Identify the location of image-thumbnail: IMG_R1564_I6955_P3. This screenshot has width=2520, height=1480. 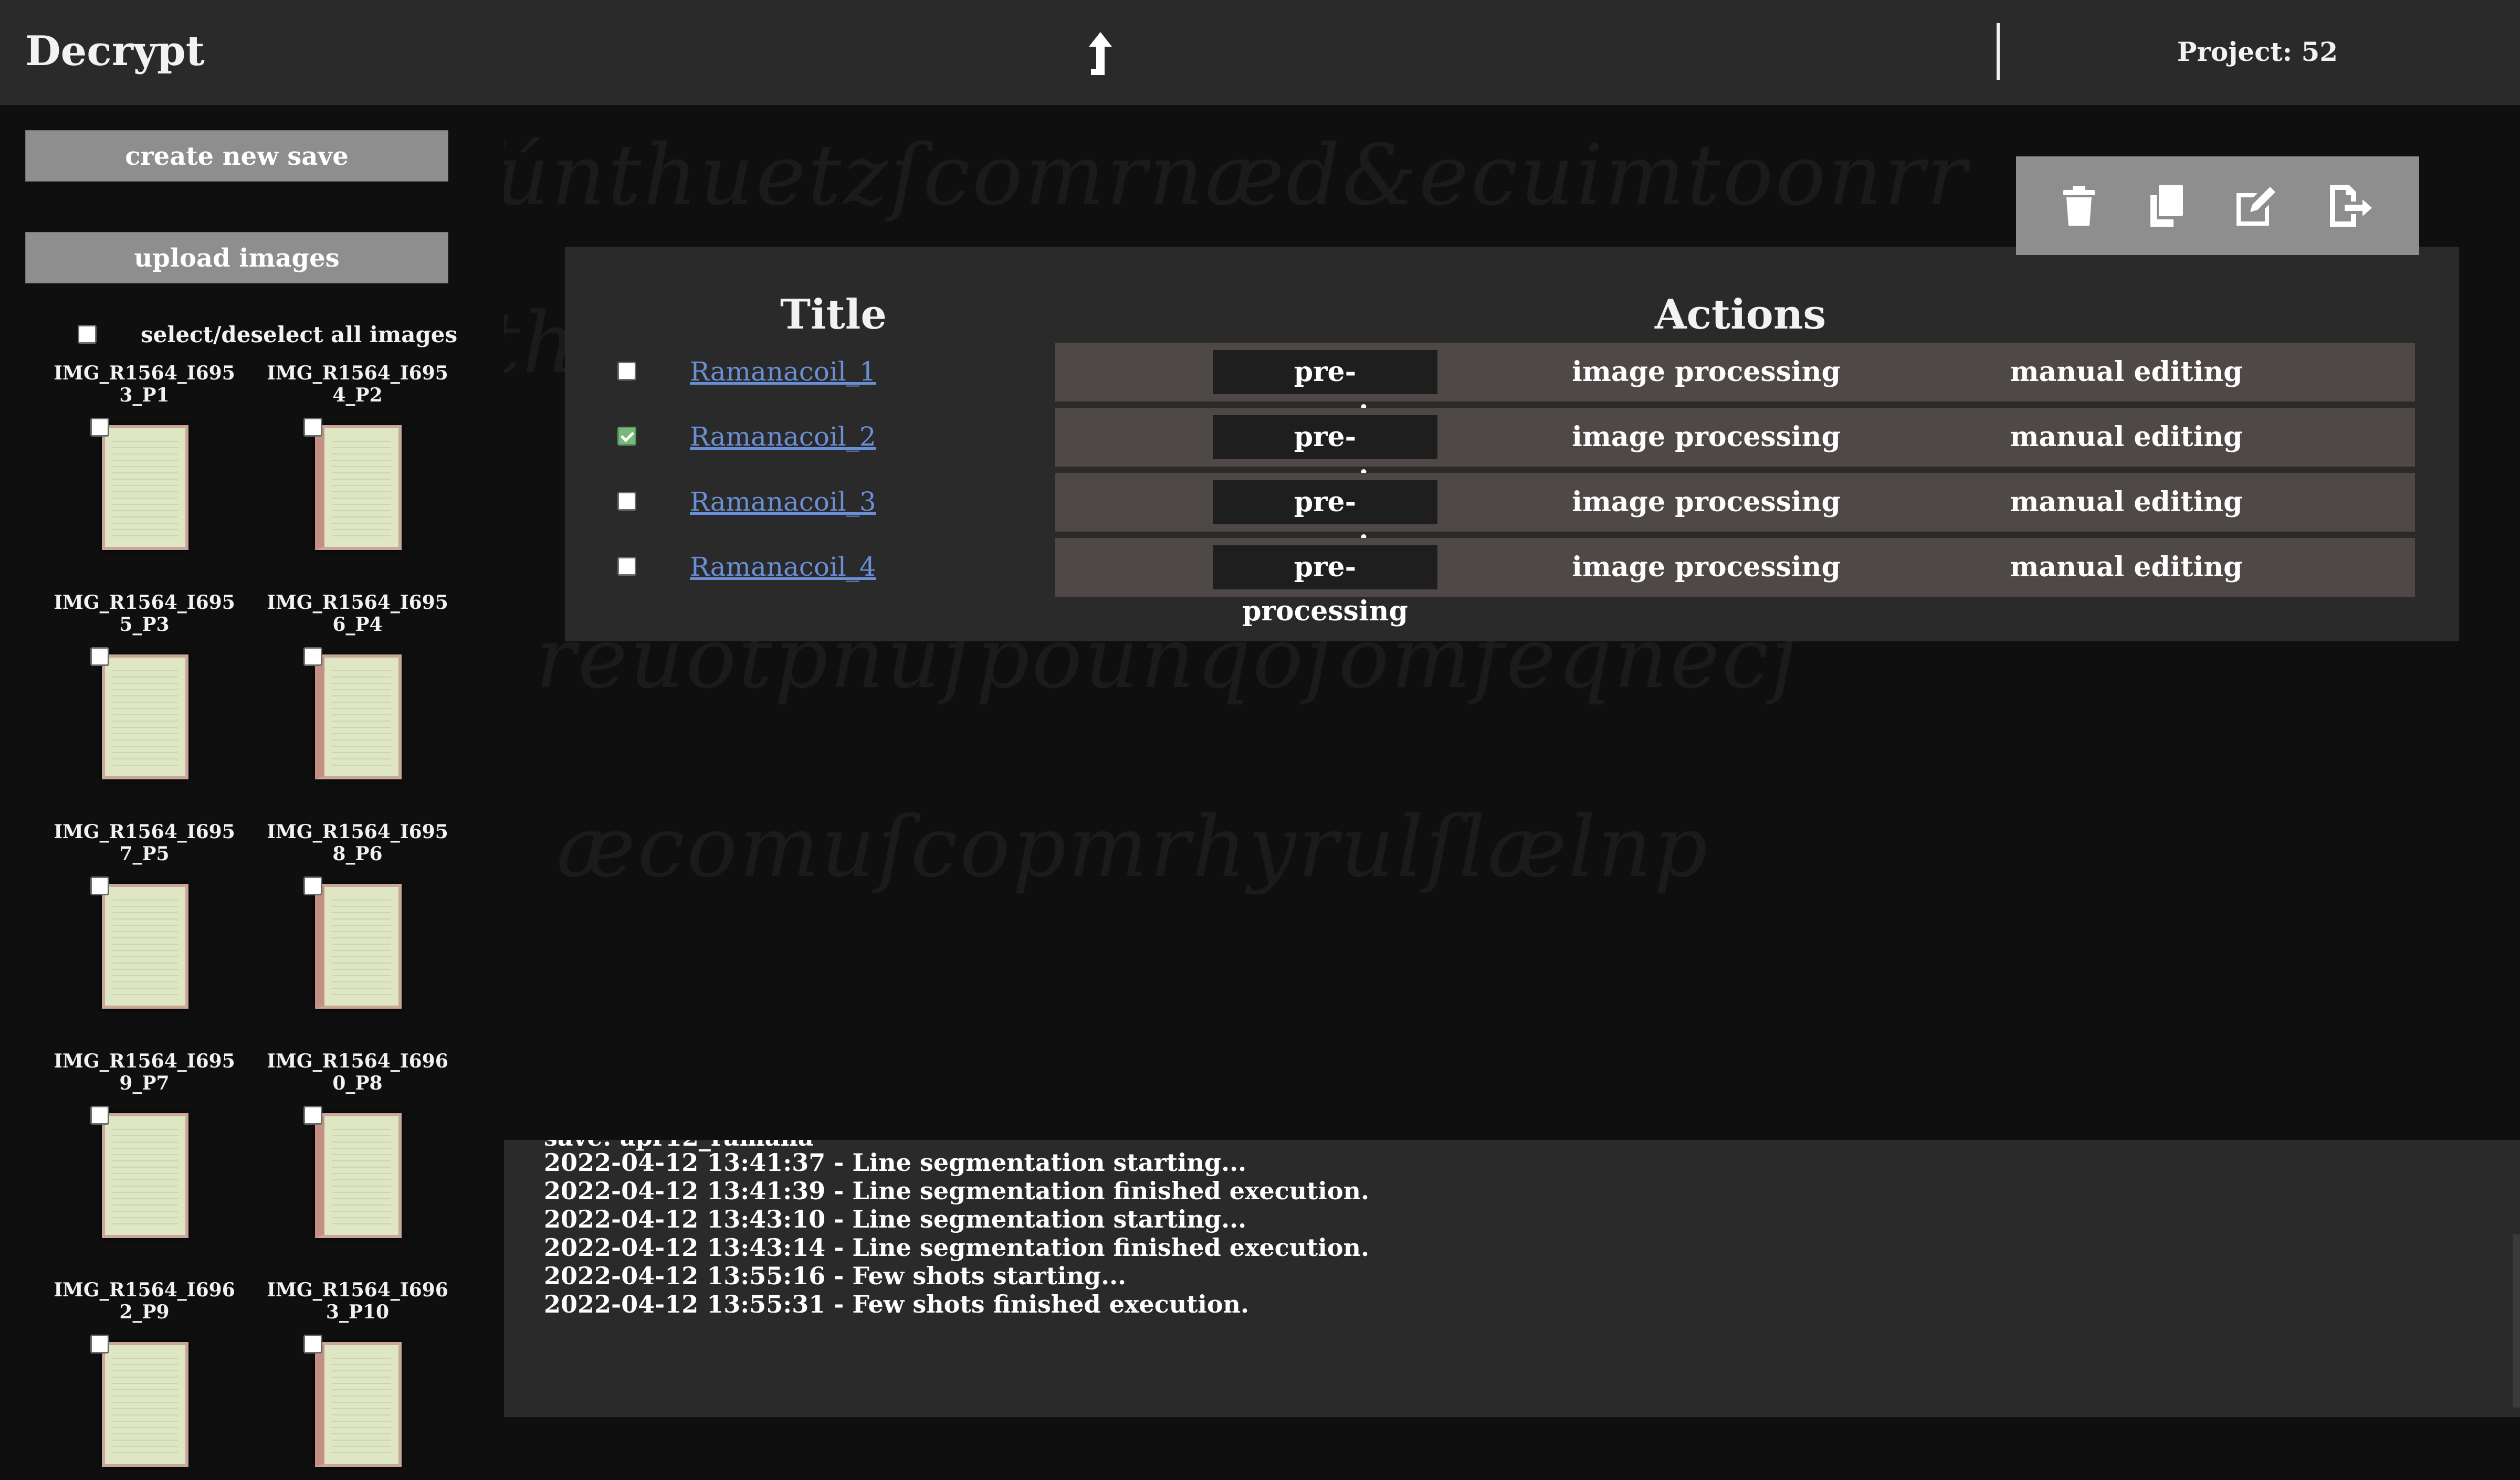
(141, 701).